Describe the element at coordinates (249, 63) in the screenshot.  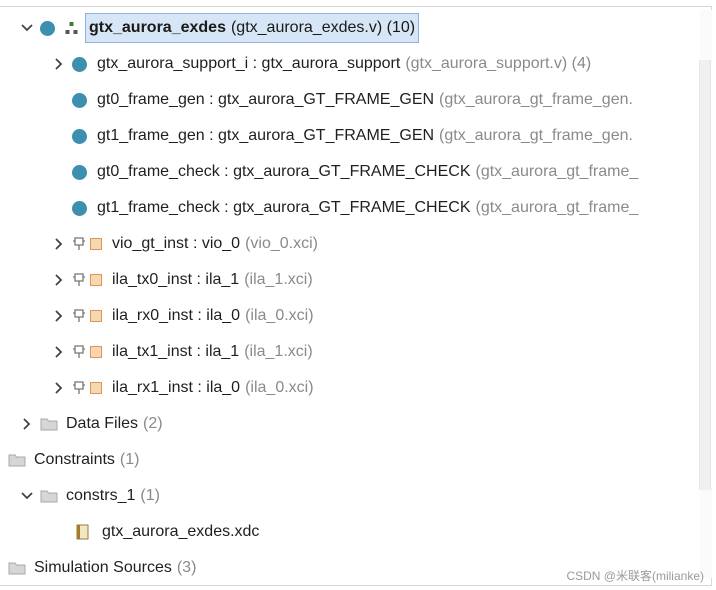
I see `node-name: gtx_aurora_support_i` at that location.